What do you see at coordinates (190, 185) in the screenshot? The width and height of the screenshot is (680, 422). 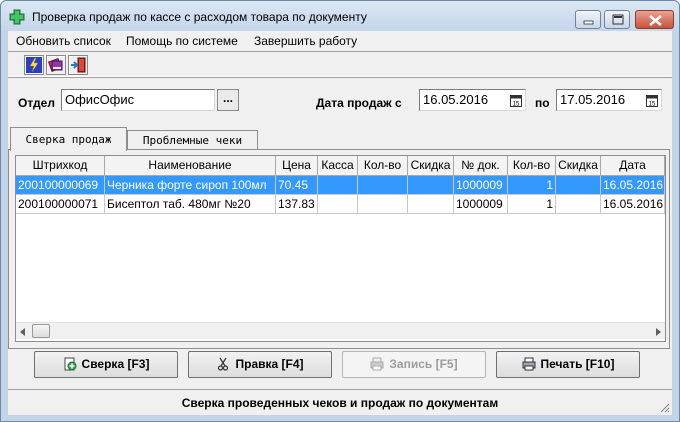 I see `cell-name: Черника форте сироп 100мл` at bounding box center [190, 185].